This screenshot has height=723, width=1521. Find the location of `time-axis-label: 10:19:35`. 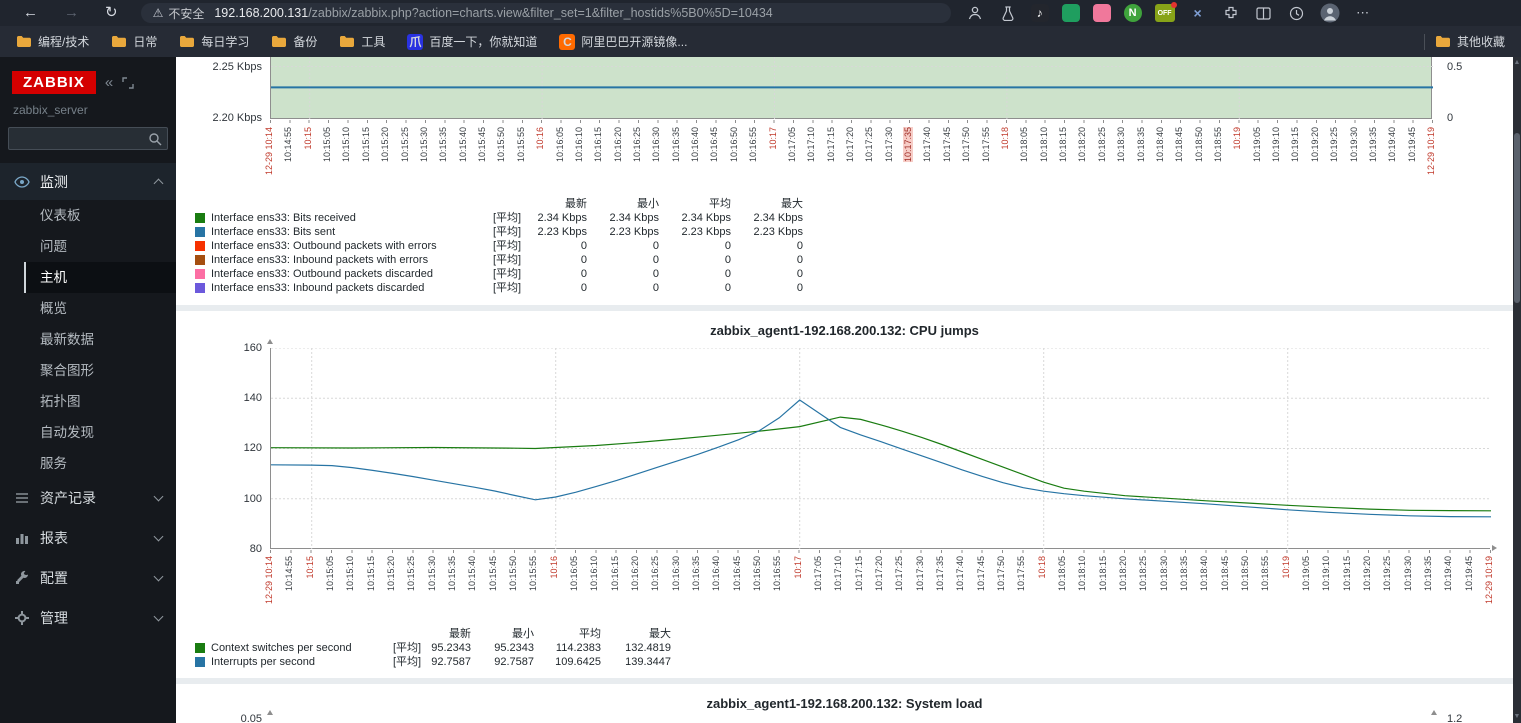

time-axis-label: 10:19:35 is located at coordinates (1428, 574).